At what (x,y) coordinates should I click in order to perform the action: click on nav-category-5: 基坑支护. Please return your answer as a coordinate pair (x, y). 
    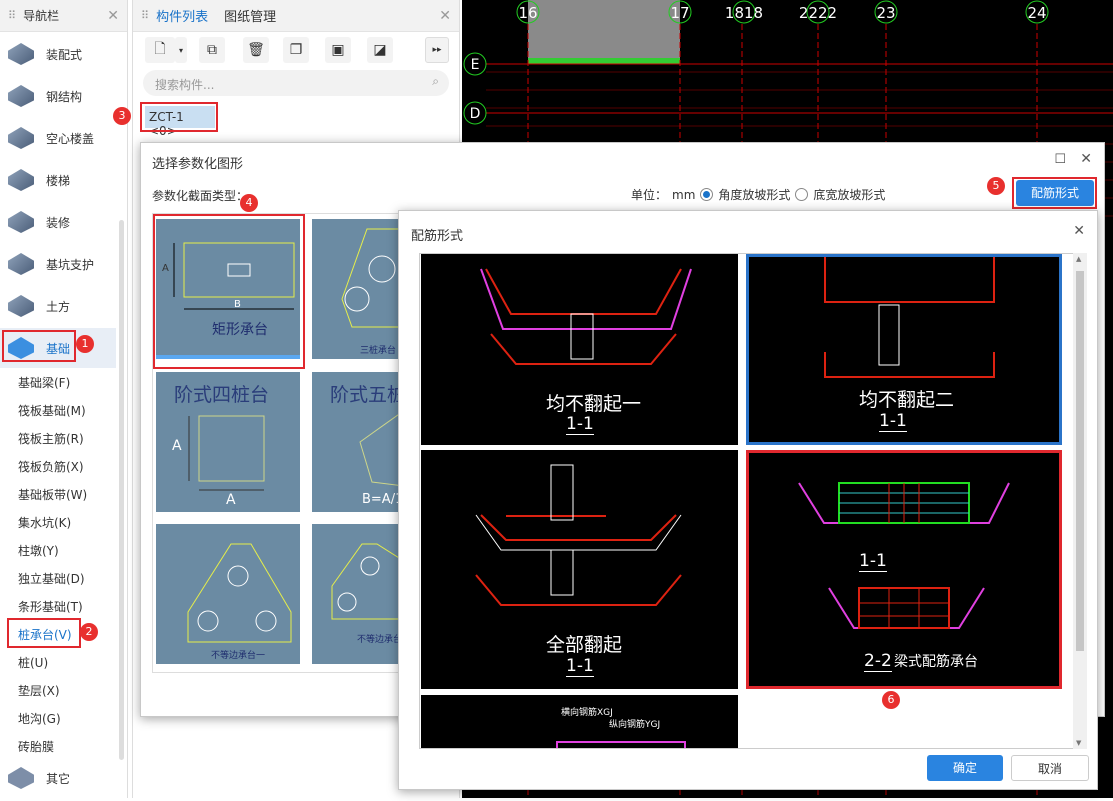
    Looking at the image, I should click on (58, 264).